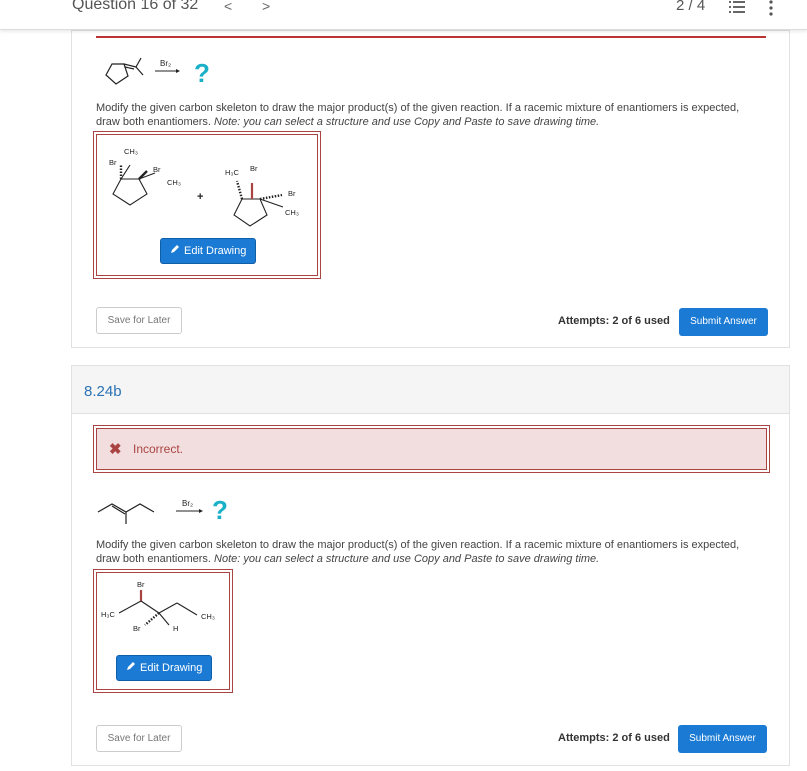 The height and width of the screenshot is (771, 807). I want to click on plus-sign: +, so click(200, 197).